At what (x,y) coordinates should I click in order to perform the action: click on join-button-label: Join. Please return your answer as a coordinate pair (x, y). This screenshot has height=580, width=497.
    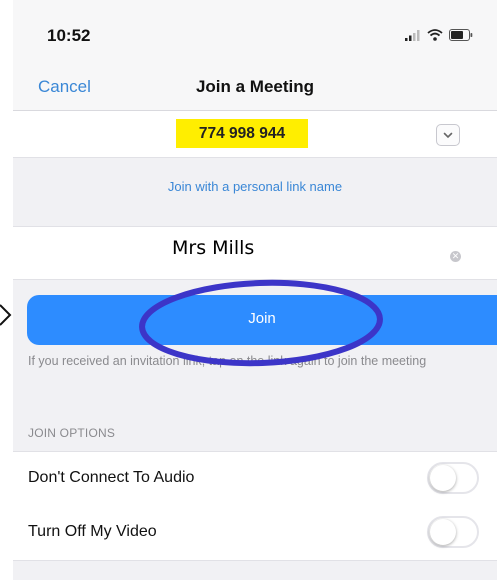
    Looking at the image, I should click on (262, 318).